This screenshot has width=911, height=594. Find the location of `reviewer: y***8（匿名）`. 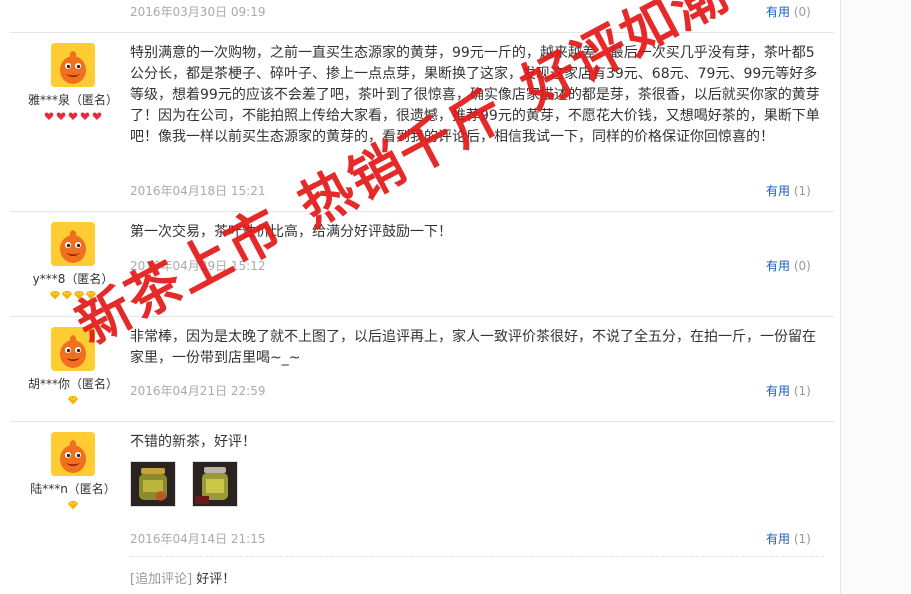

reviewer: y***8（匿名） is located at coordinates (73, 262).